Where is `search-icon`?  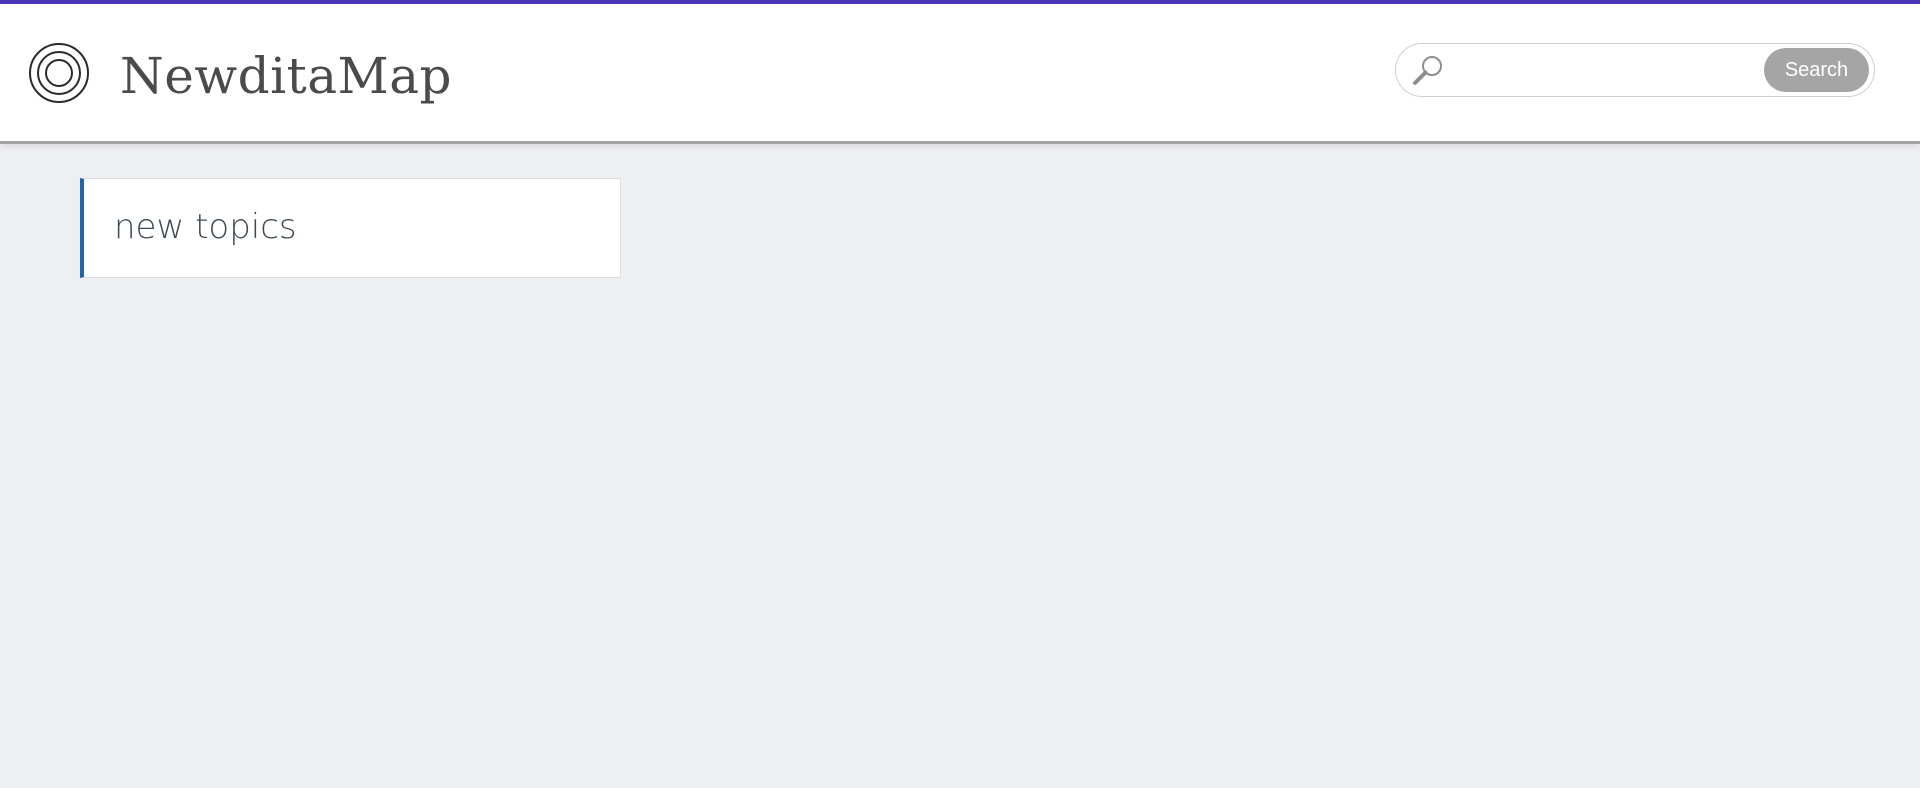
search-icon is located at coordinates (1428, 71).